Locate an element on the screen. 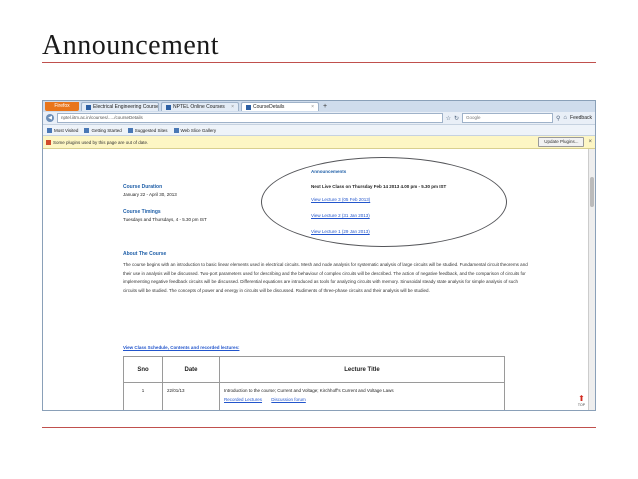 The image size is (638, 479). top-label: TOP is located at coordinates (581, 405).